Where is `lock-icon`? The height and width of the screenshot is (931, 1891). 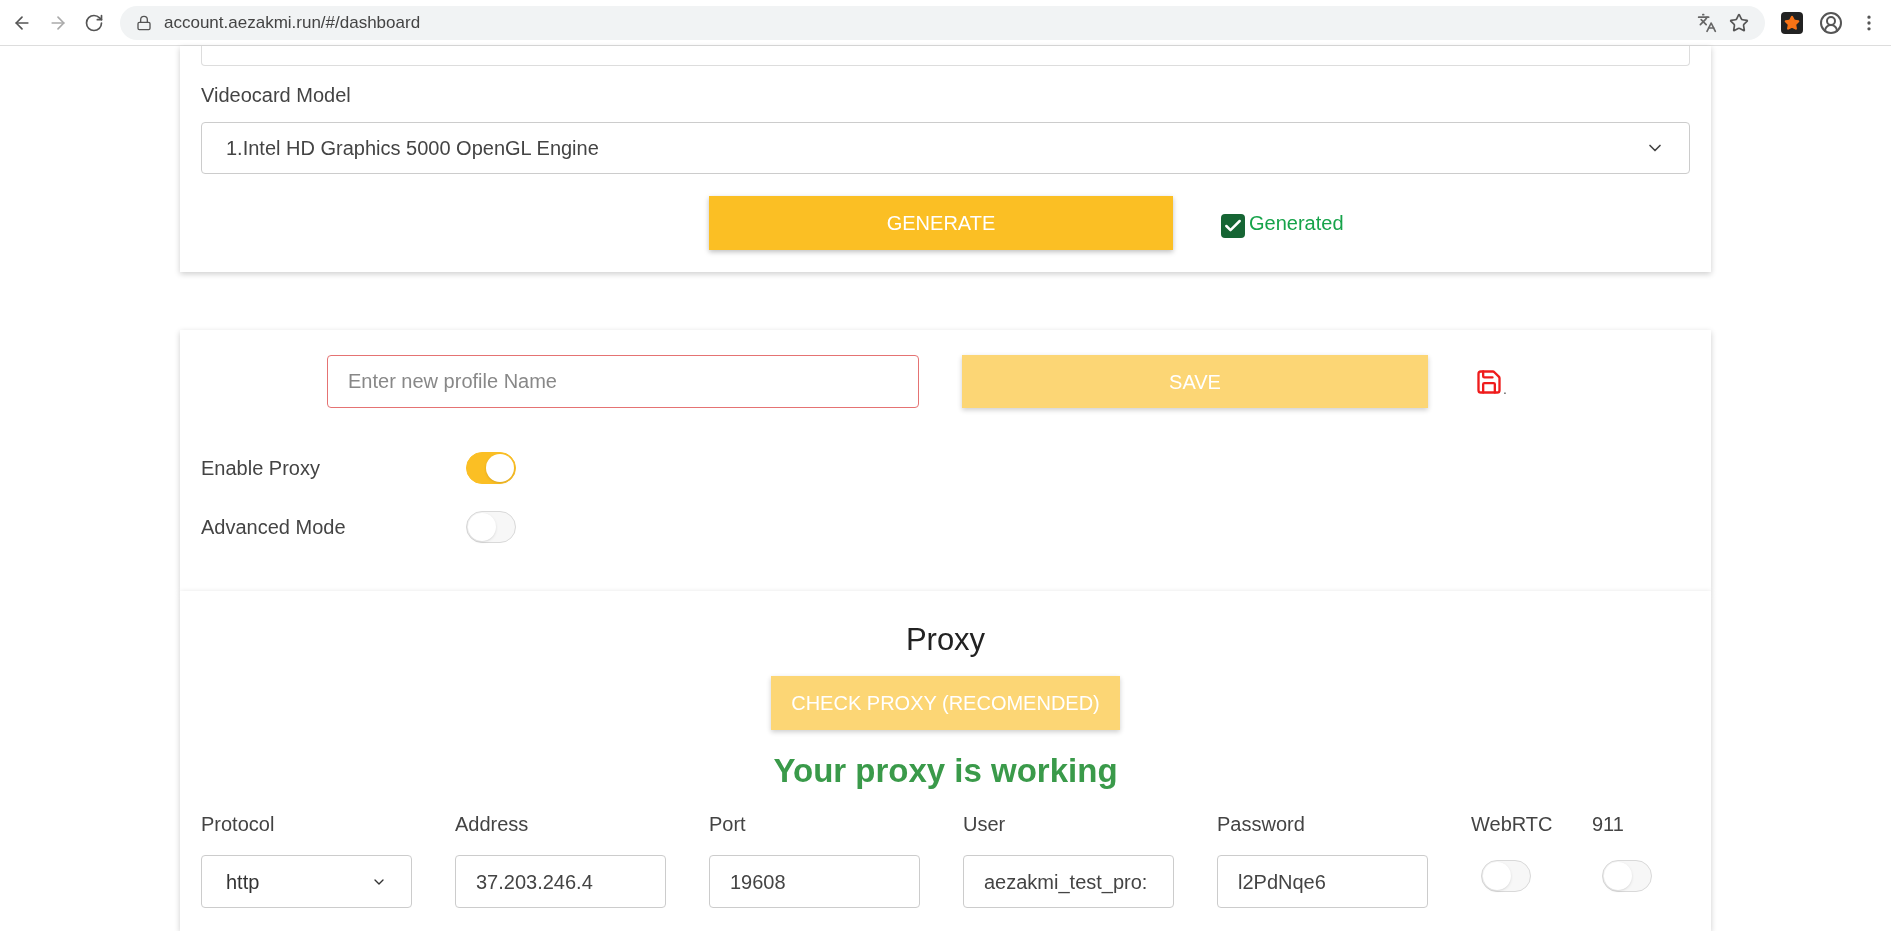 lock-icon is located at coordinates (144, 22).